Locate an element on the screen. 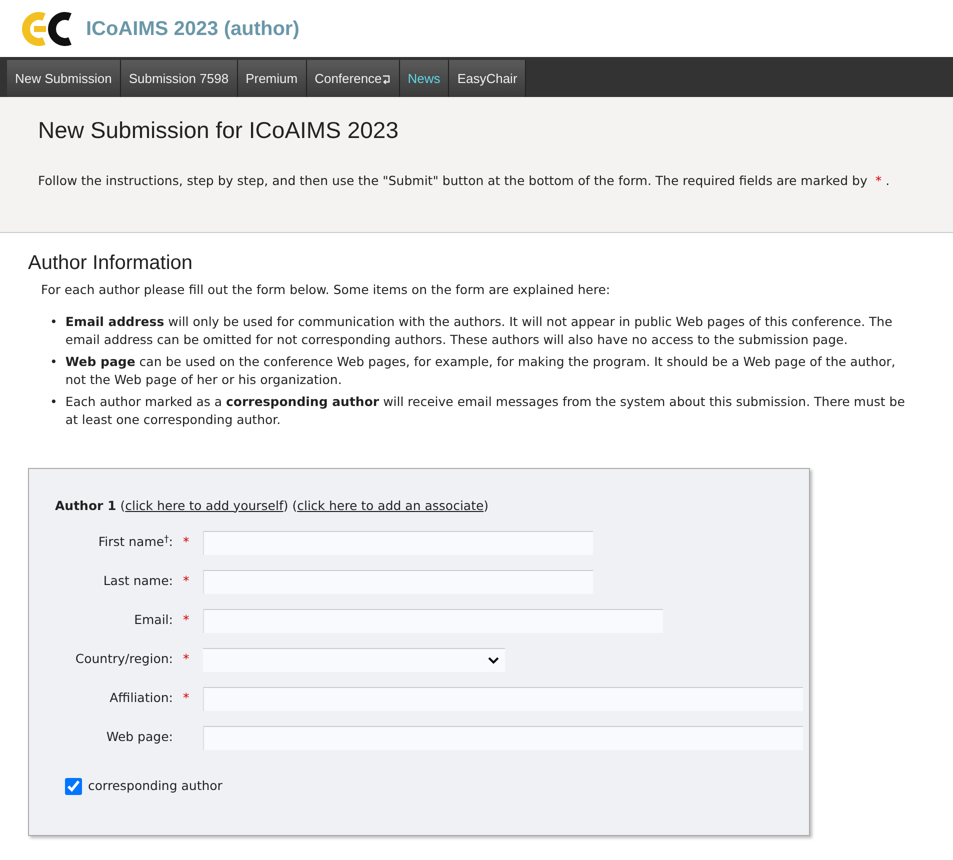  section-title: Author Information is located at coordinates (111, 263).